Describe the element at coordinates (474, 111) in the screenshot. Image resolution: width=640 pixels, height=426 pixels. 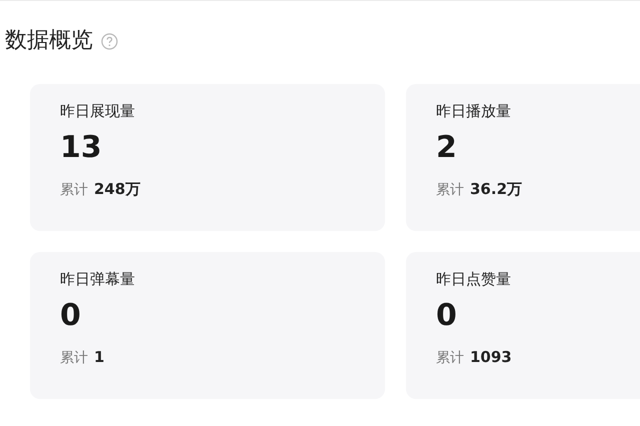
I see `stat-label: 昨日播放量` at that location.